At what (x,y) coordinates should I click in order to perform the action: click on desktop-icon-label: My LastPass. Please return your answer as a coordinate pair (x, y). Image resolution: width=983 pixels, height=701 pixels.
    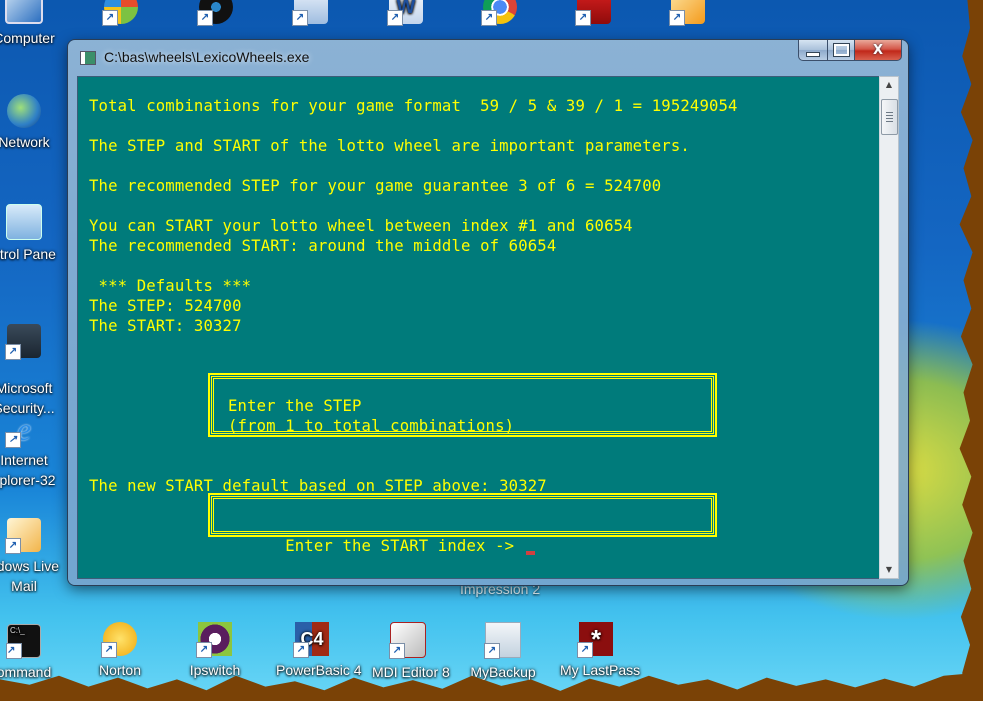
    Looking at the image, I should click on (600, 670).